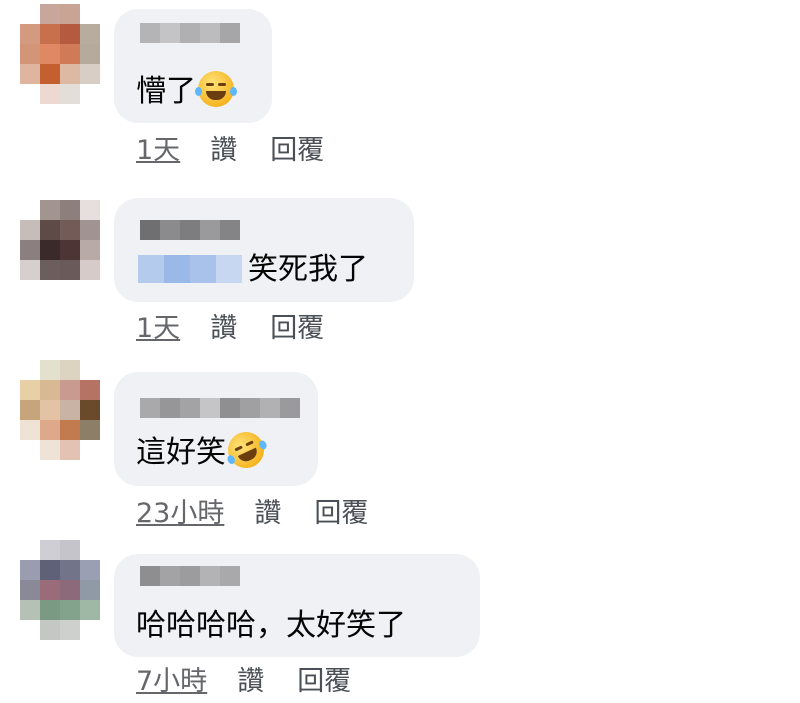 The width and height of the screenshot is (800, 703). Describe the element at coordinates (252, 514) in the screenshot. I see `comment-actions: 23小時 讚 回覆` at that location.